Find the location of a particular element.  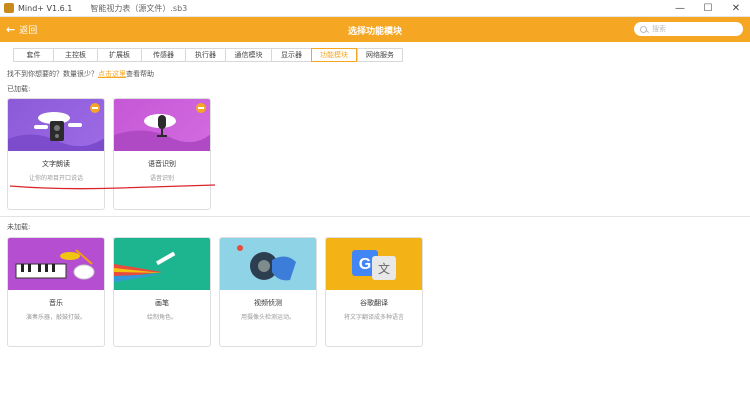

text-to-speech-image is located at coordinates (56, 125).